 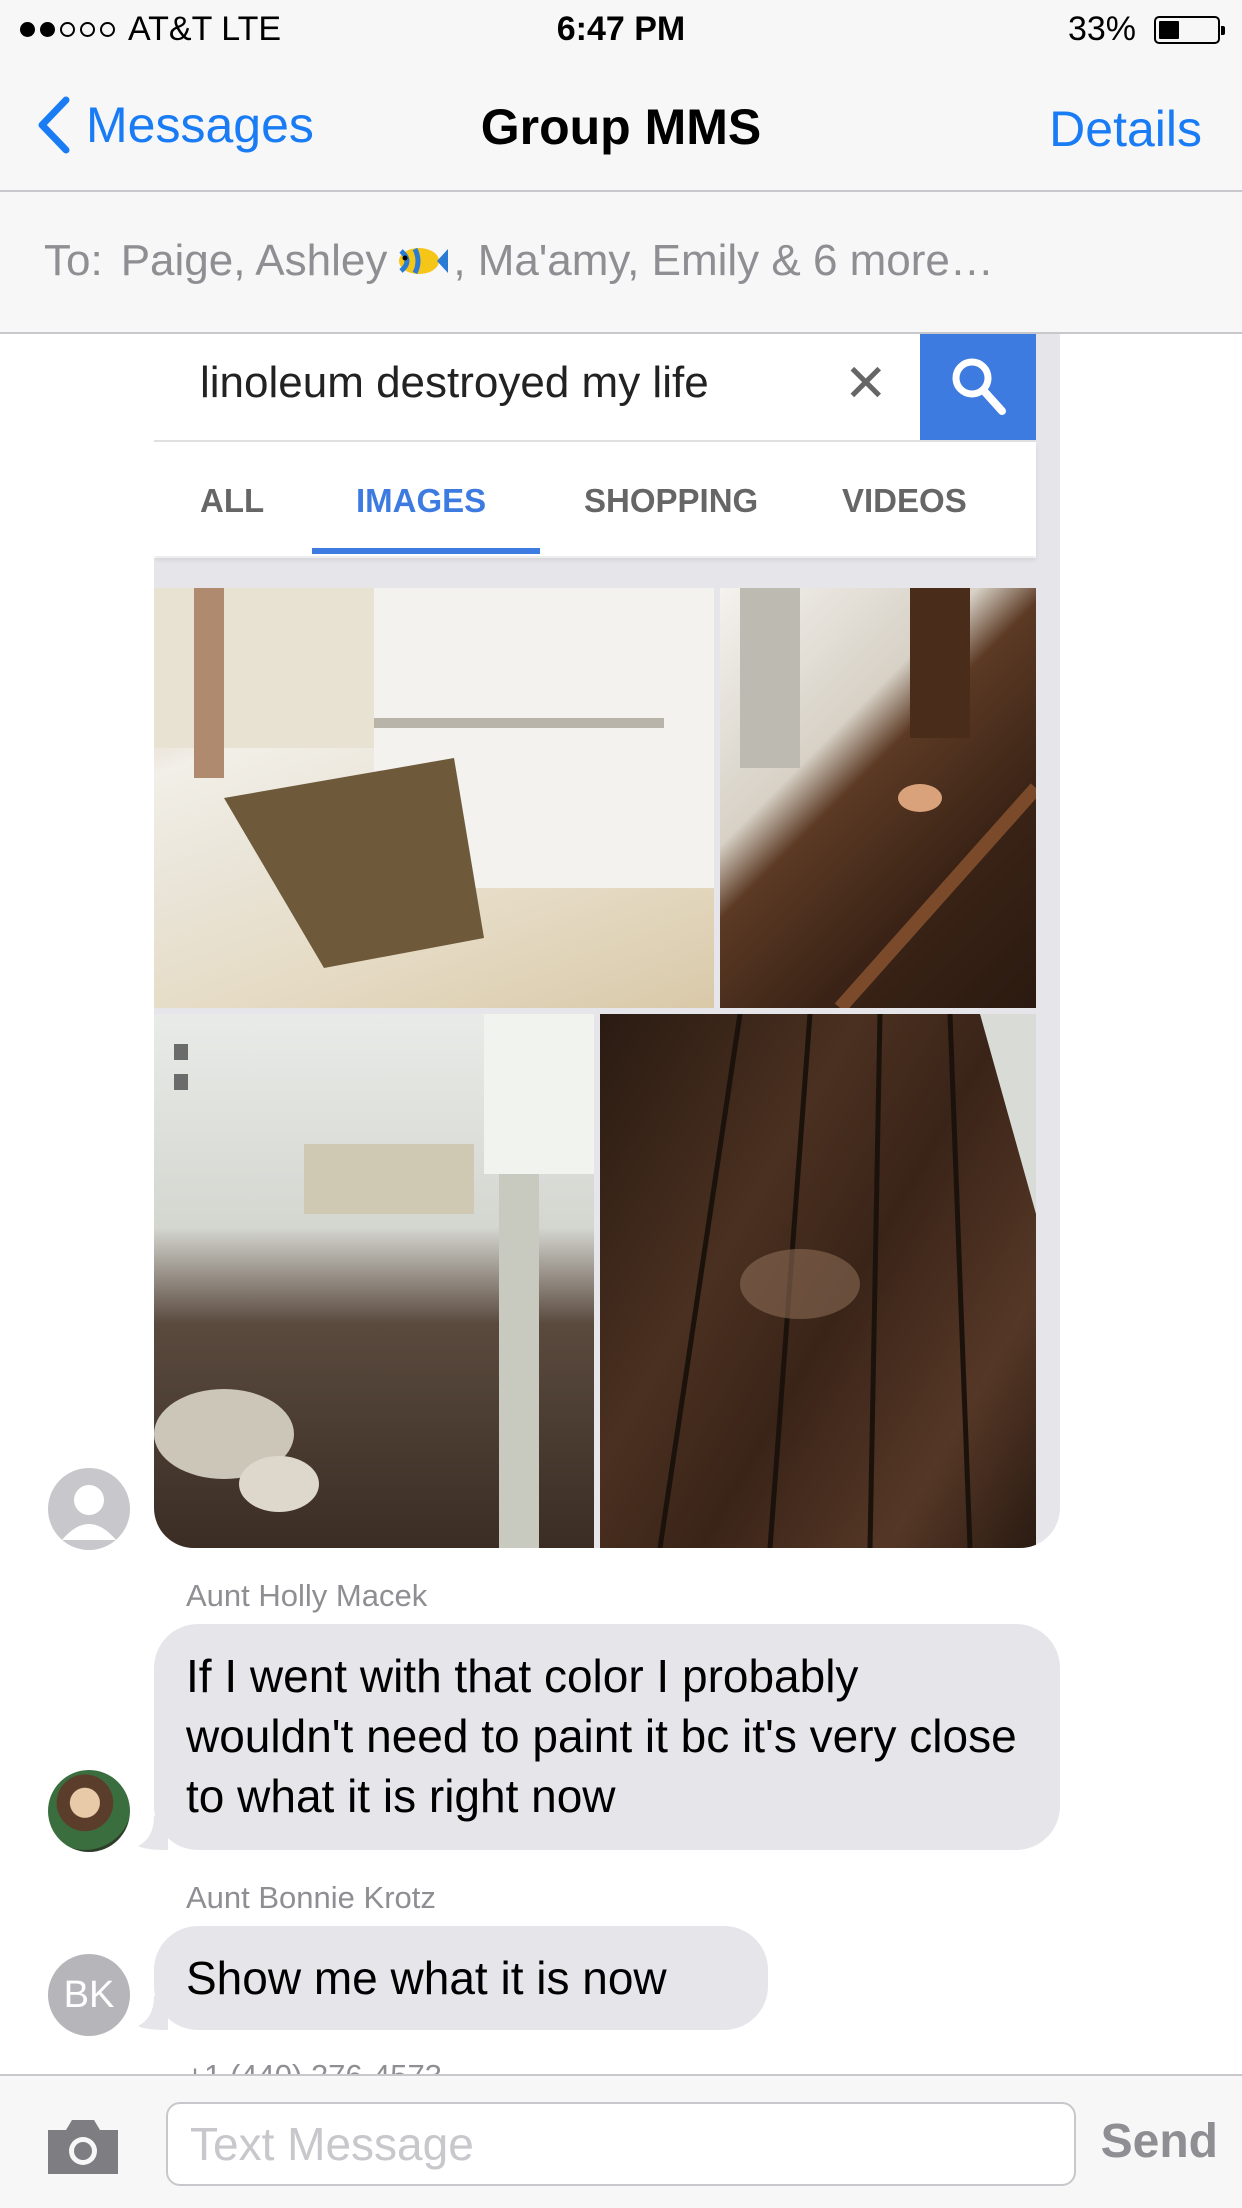 I want to click on image-result-wood-floor, so click(x=818, y=1281).